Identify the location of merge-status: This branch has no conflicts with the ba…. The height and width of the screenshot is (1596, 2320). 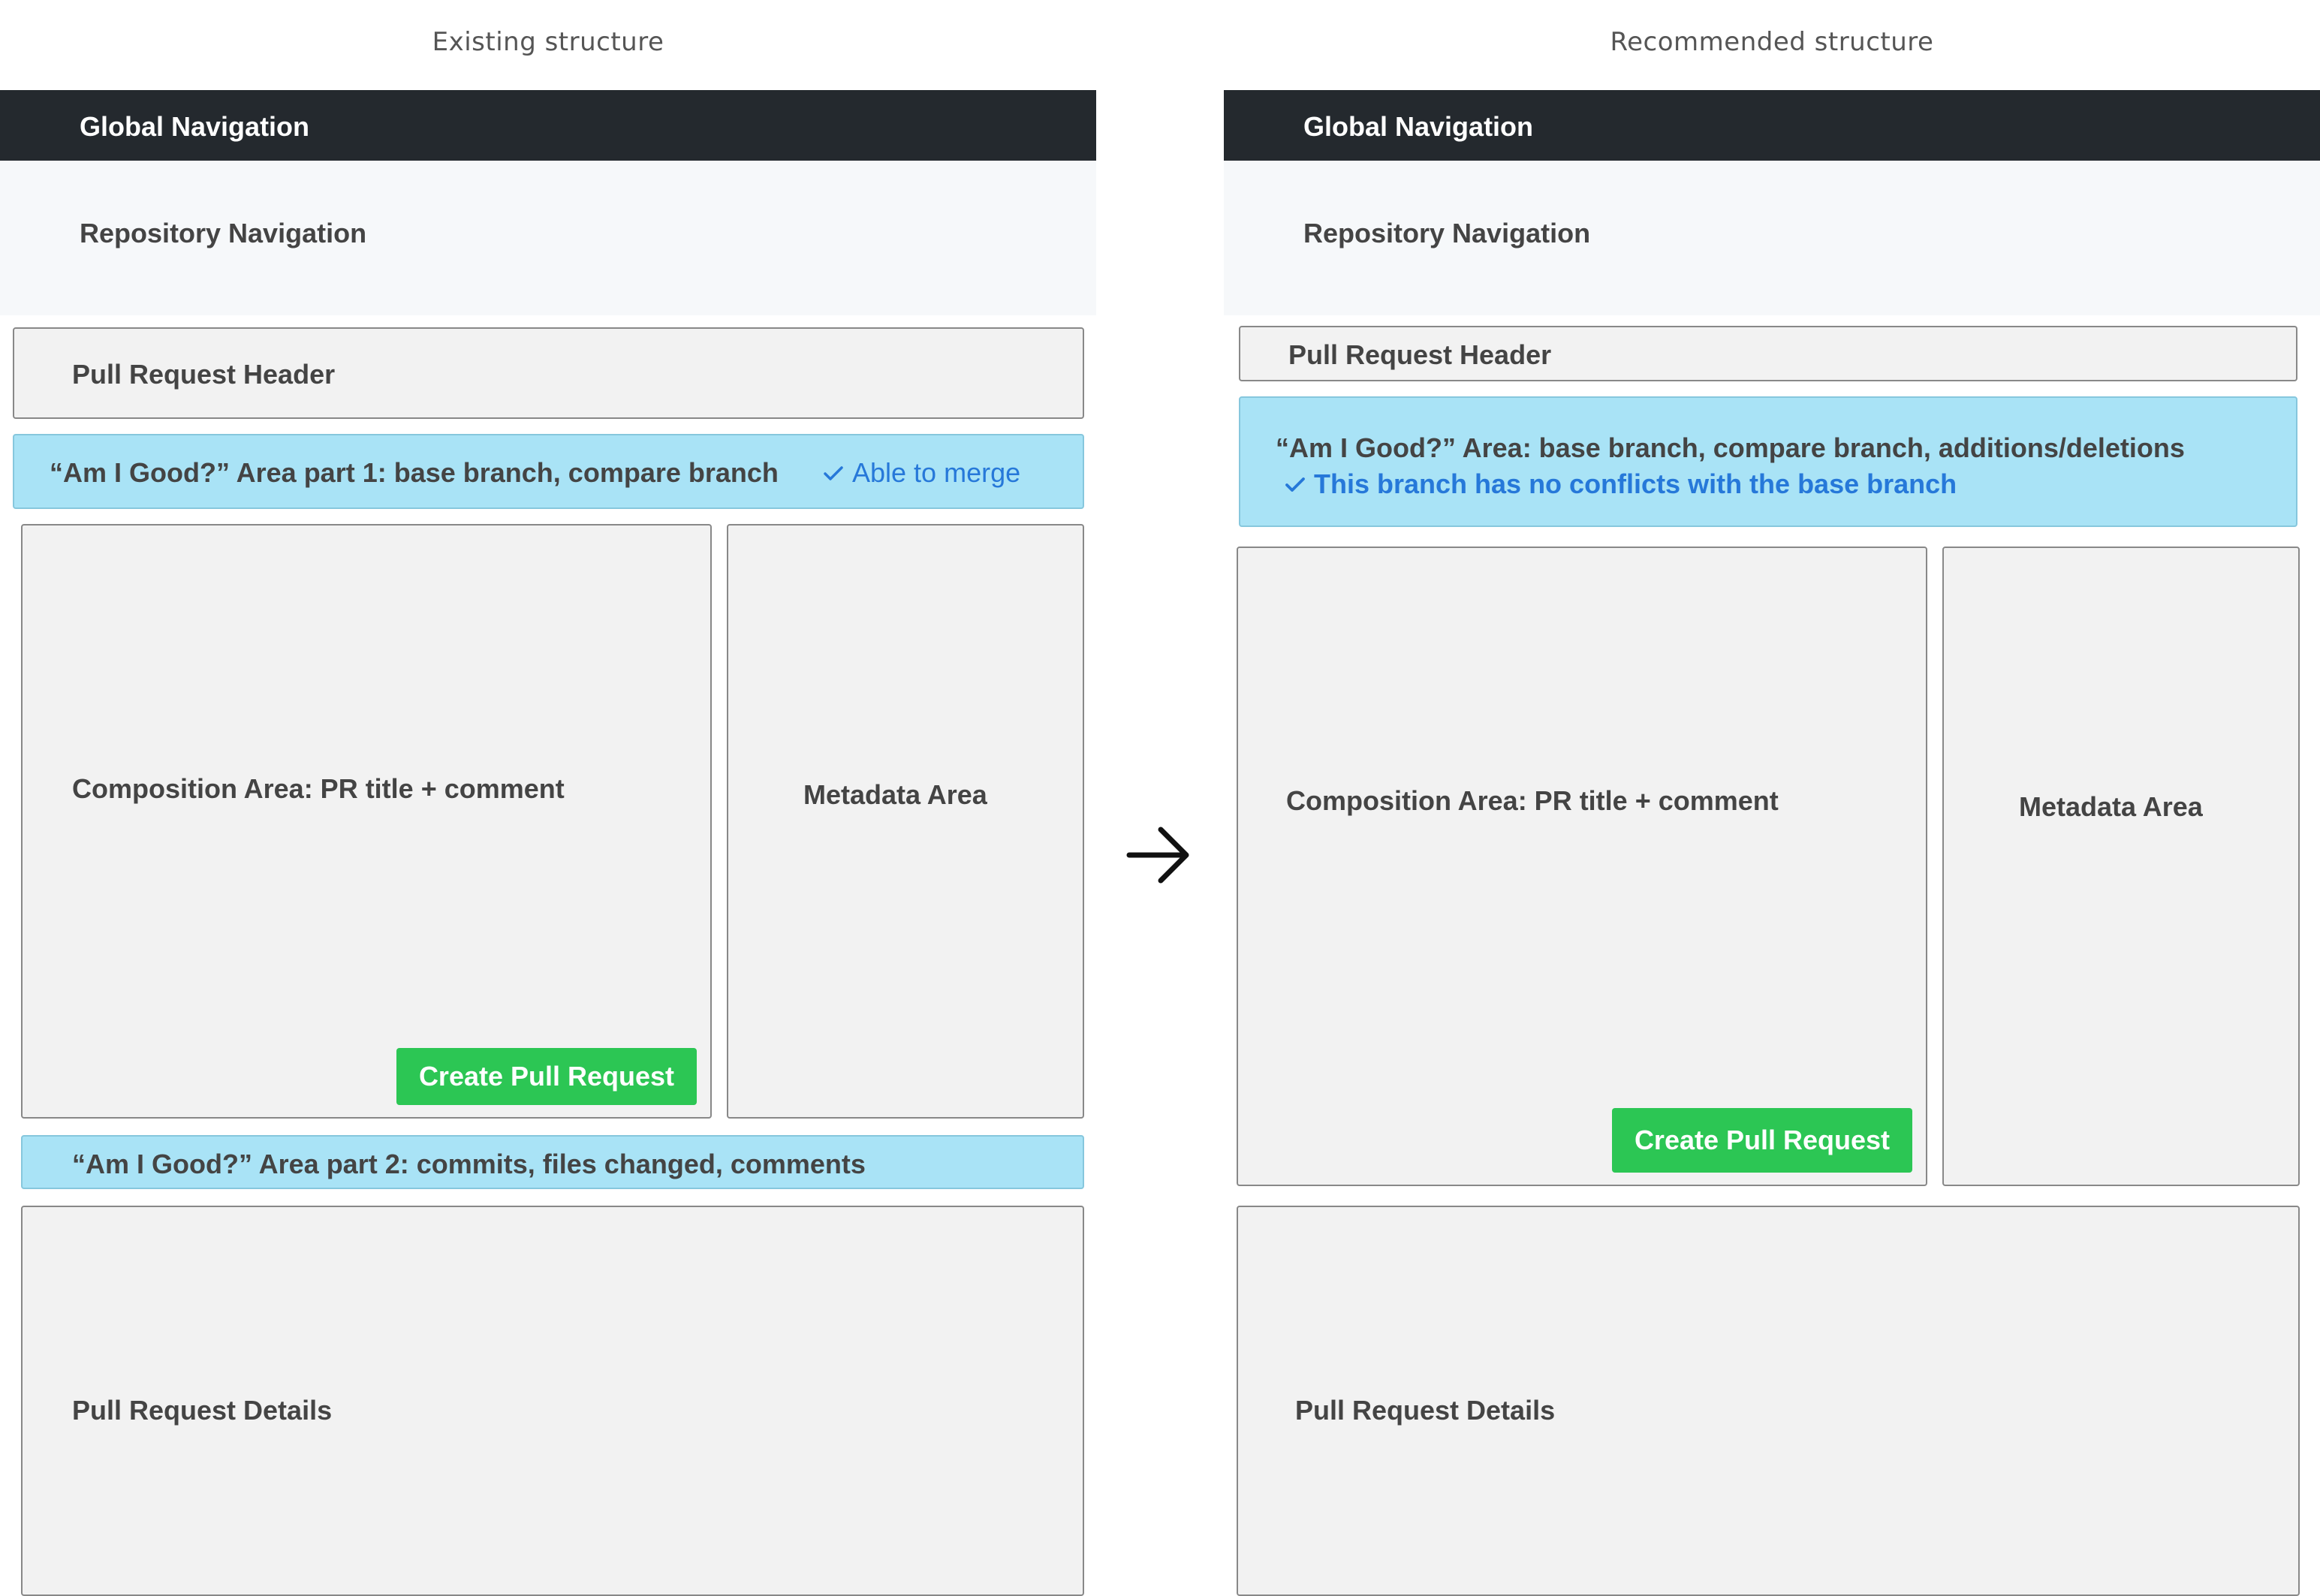
(1620, 484).